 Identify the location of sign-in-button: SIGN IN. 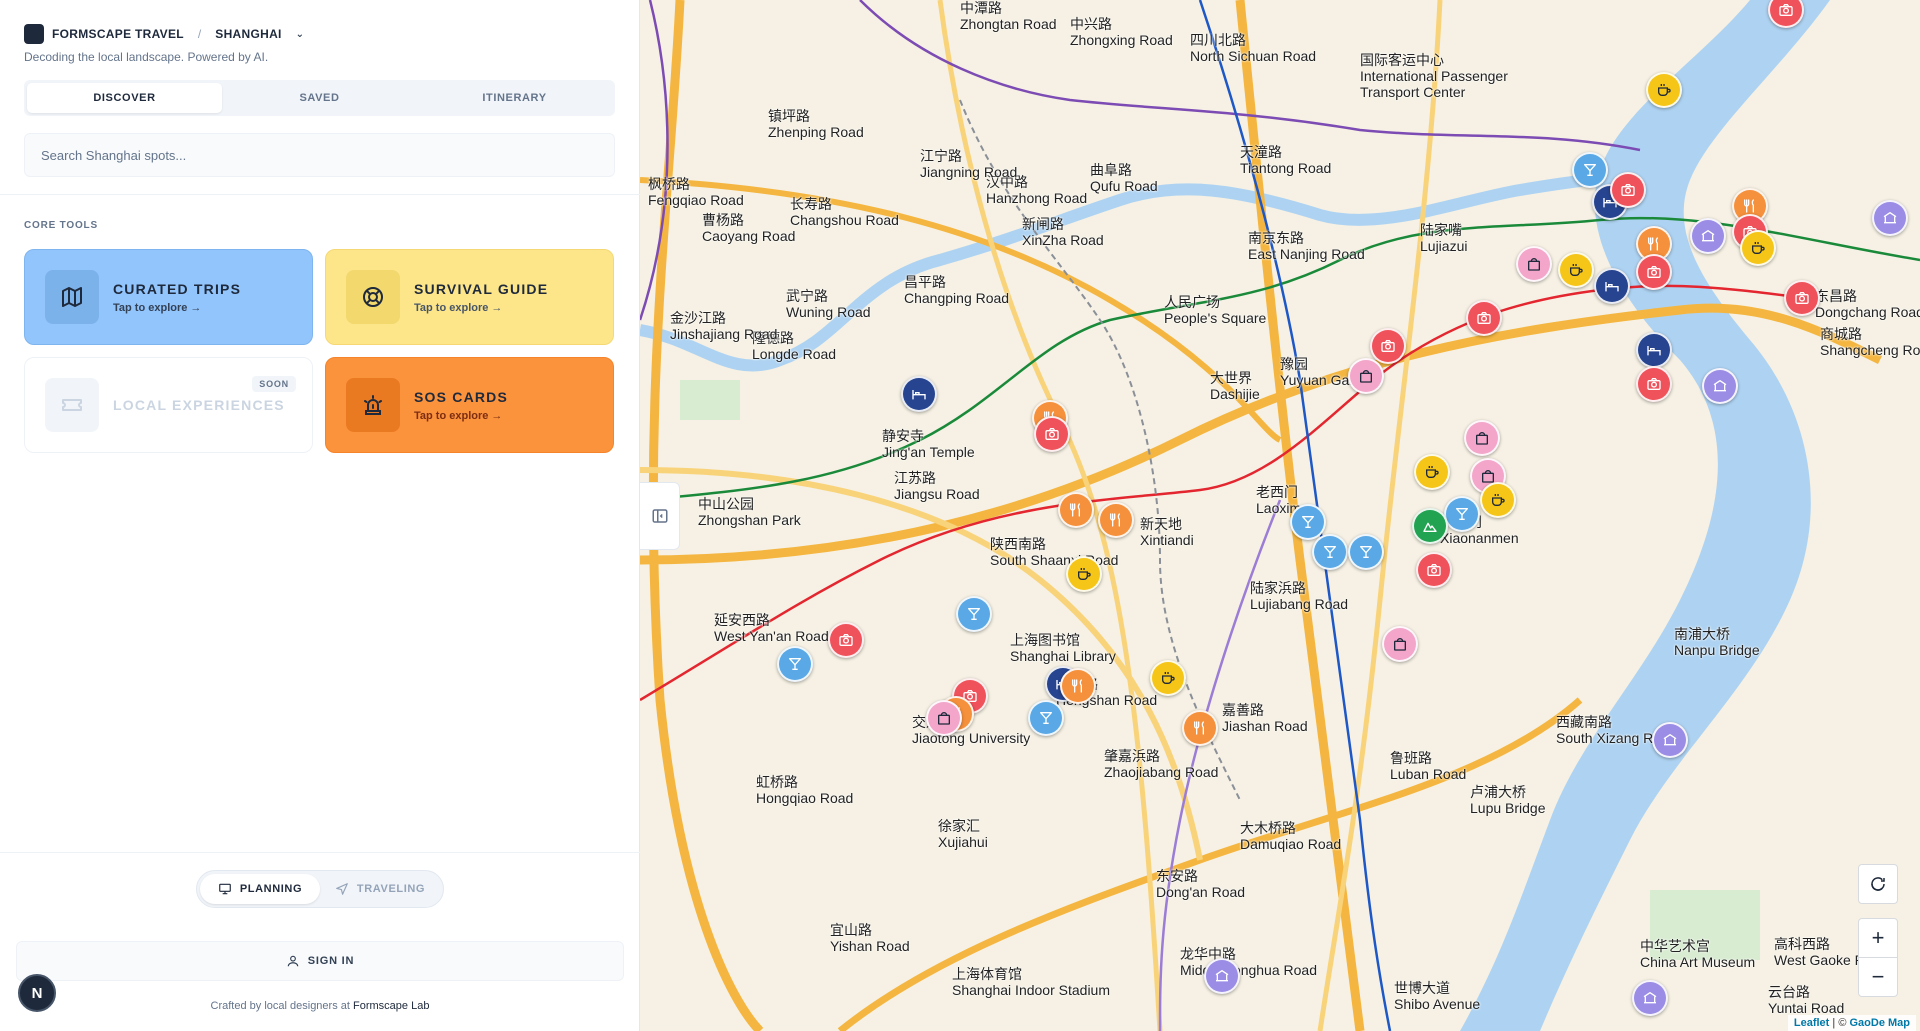
(320, 961).